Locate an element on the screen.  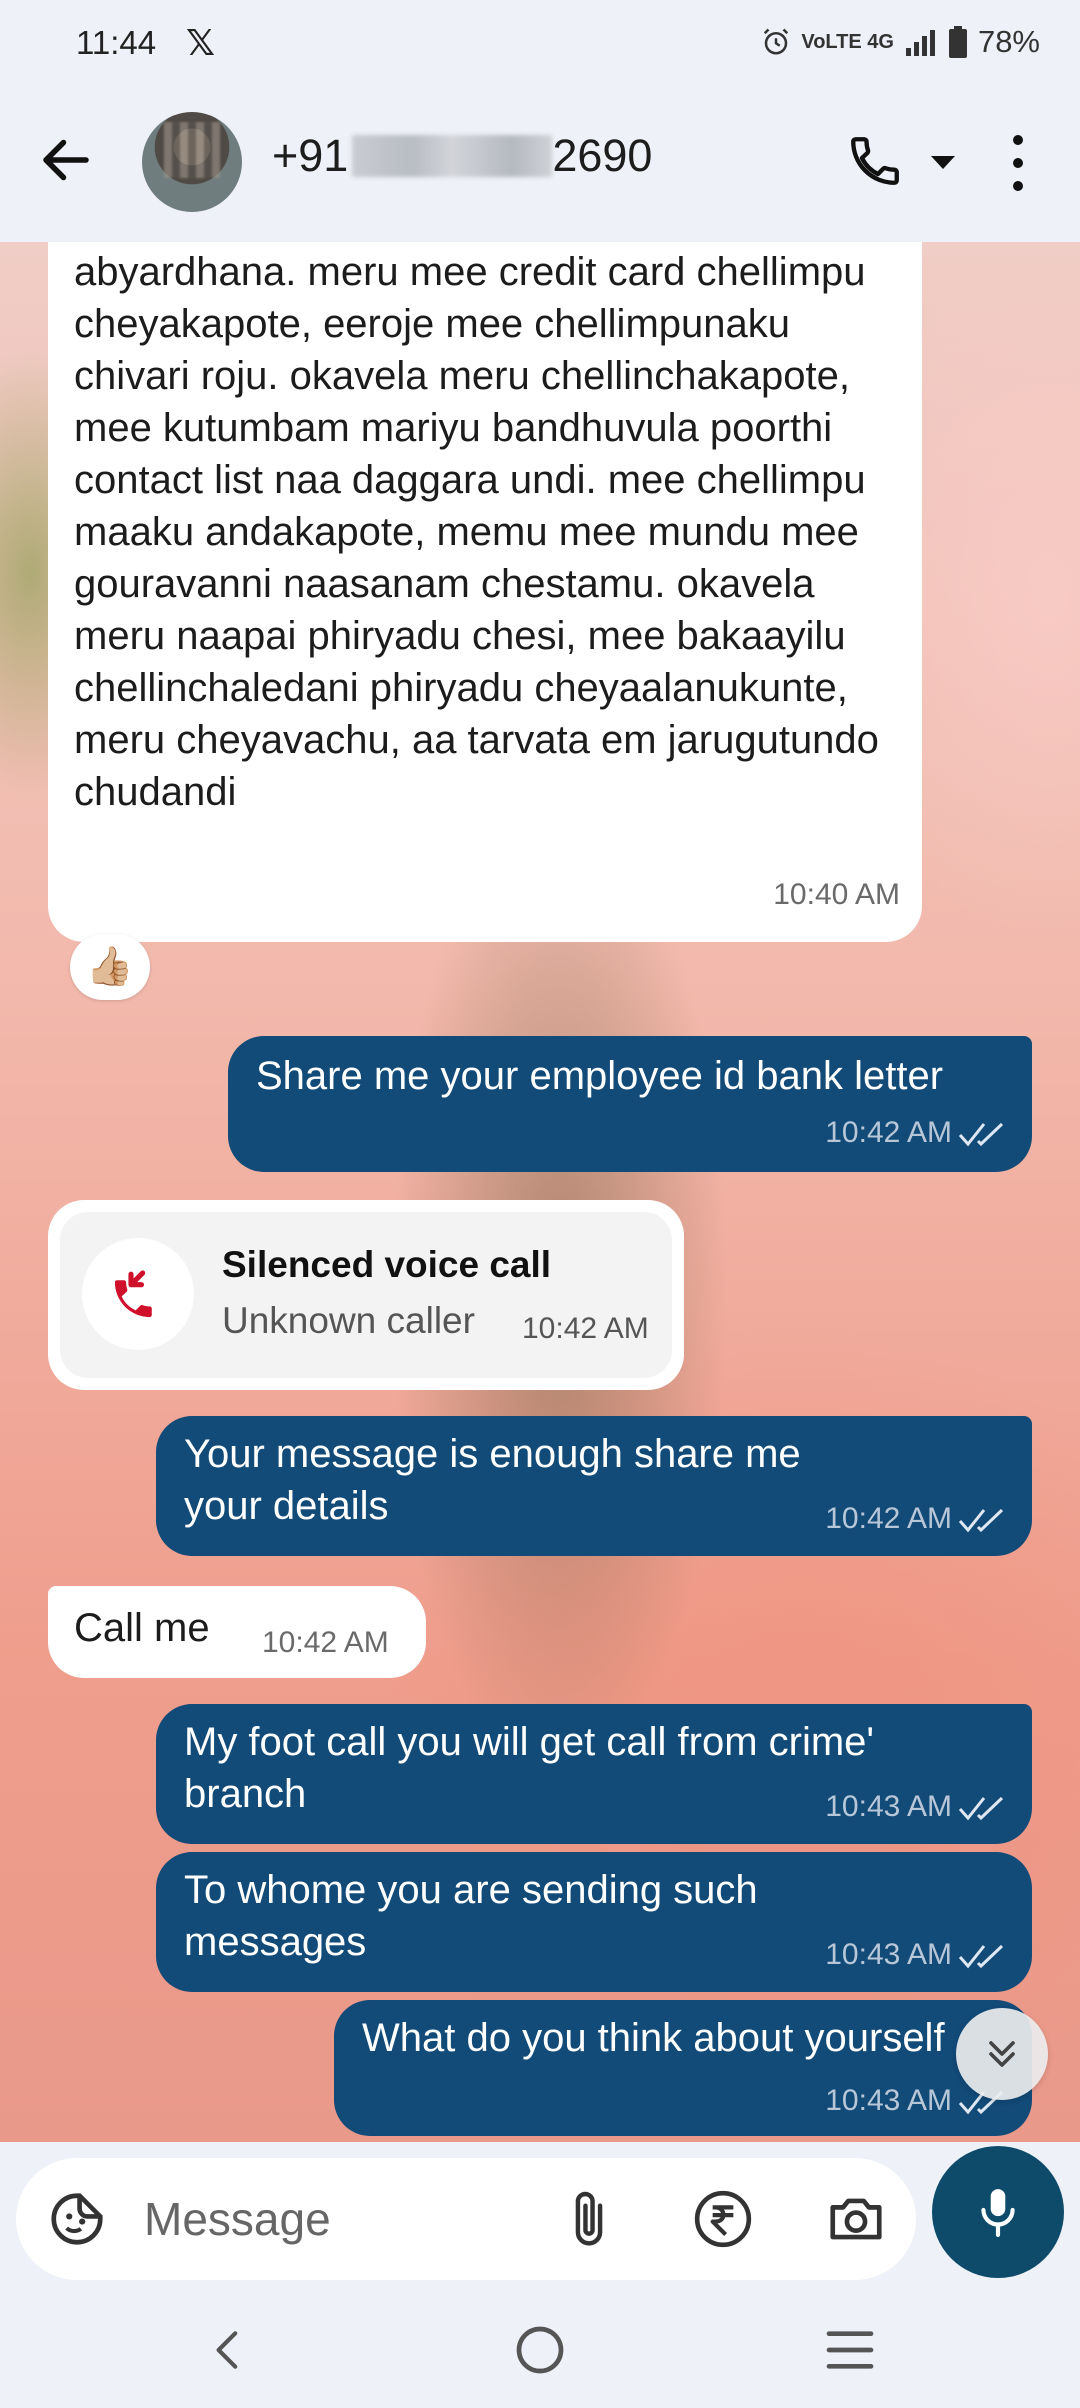
nav-back-icon is located at coordinates (229, 2350).